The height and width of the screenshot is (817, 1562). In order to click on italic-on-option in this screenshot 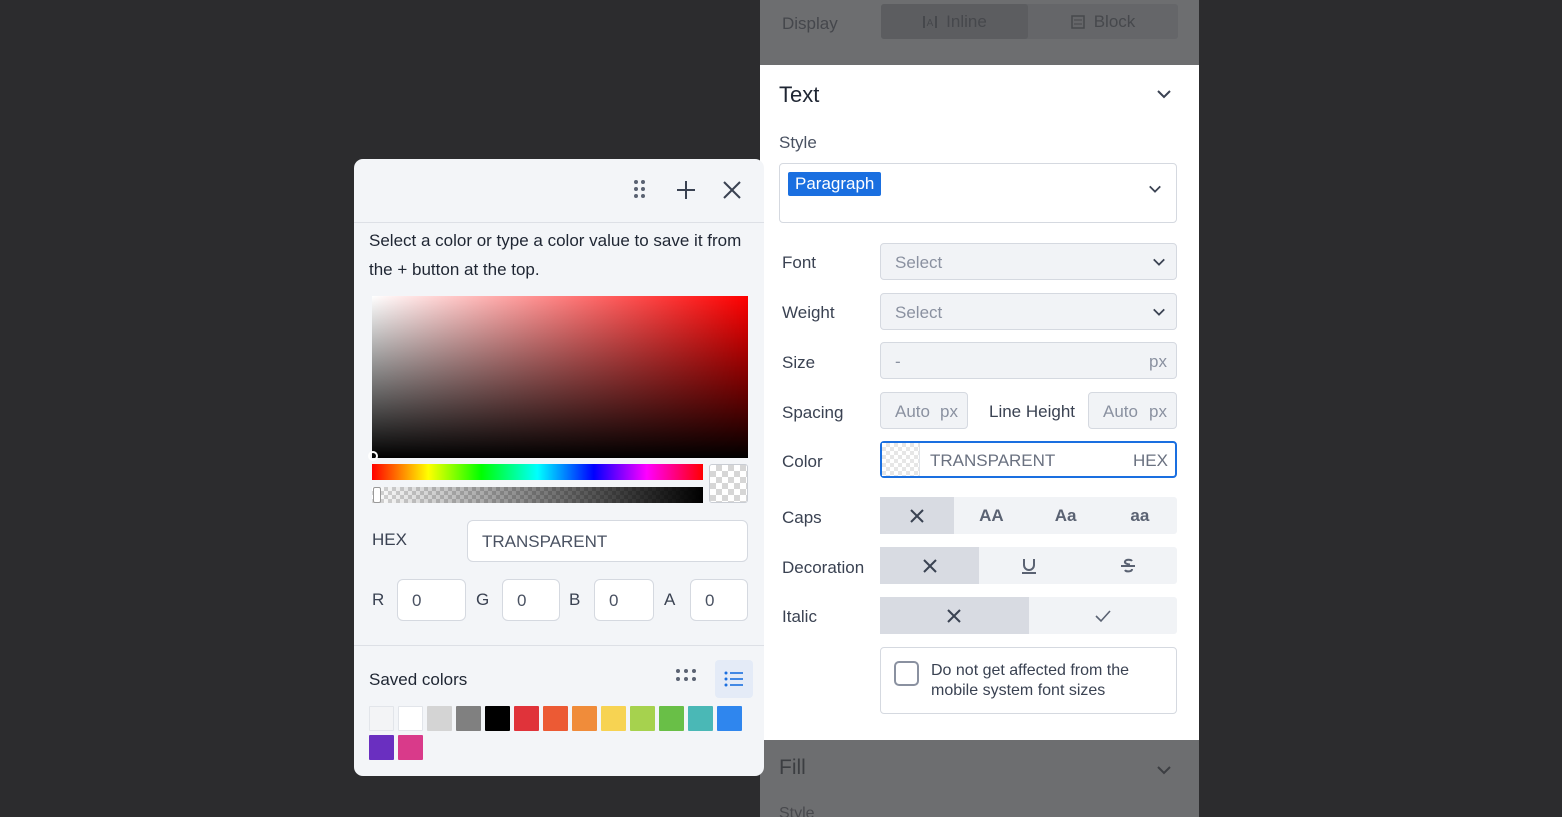, I will do `click(1103, 615)`.